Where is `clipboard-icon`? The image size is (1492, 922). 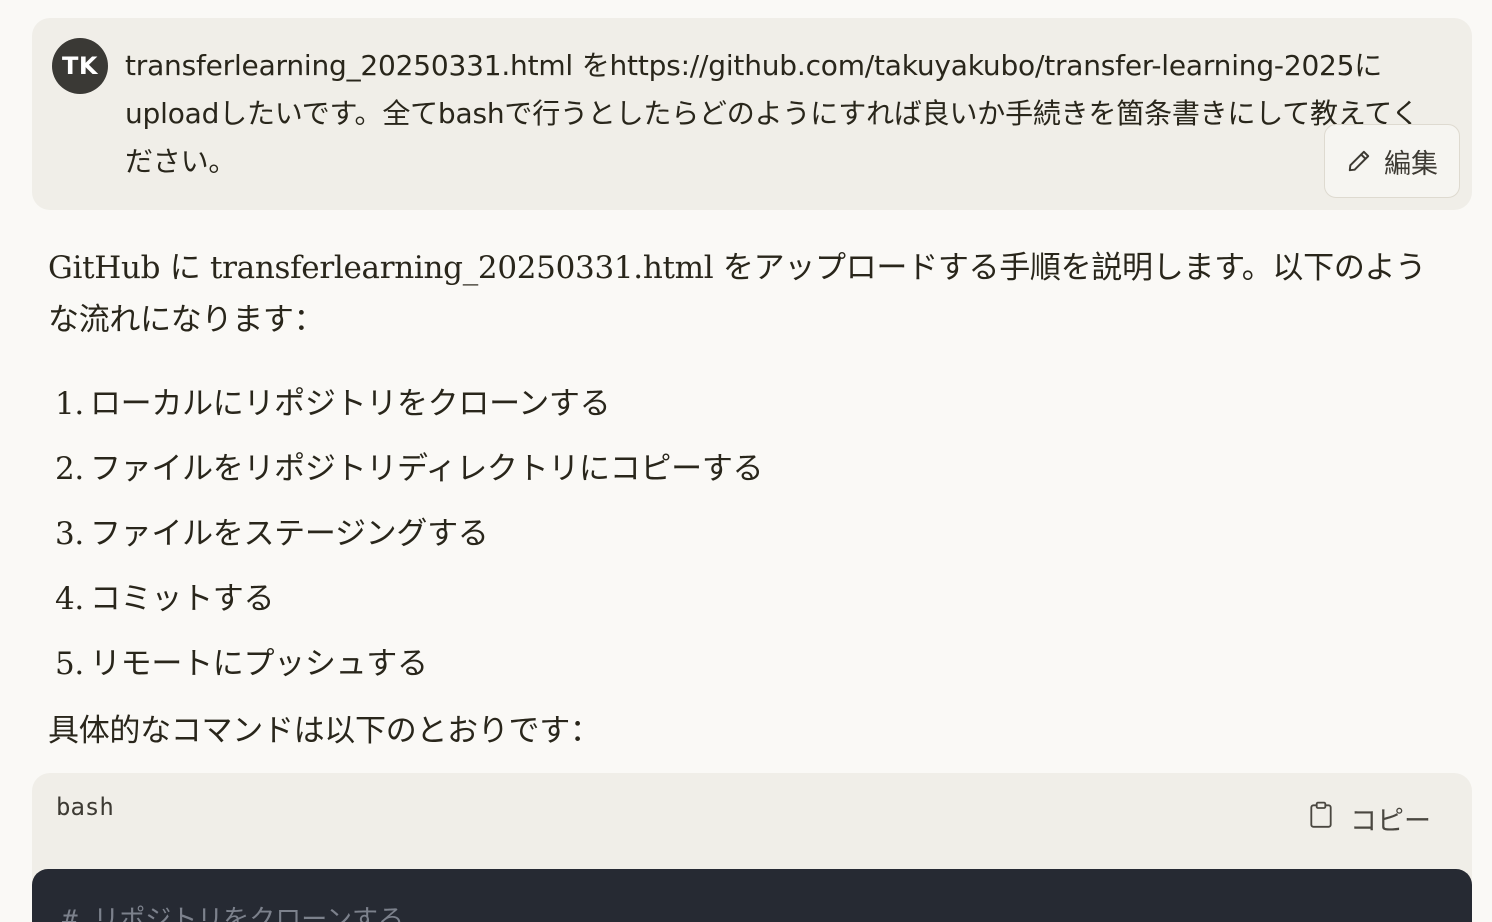
clipboard-icon is located at coordinates (1321, 818).